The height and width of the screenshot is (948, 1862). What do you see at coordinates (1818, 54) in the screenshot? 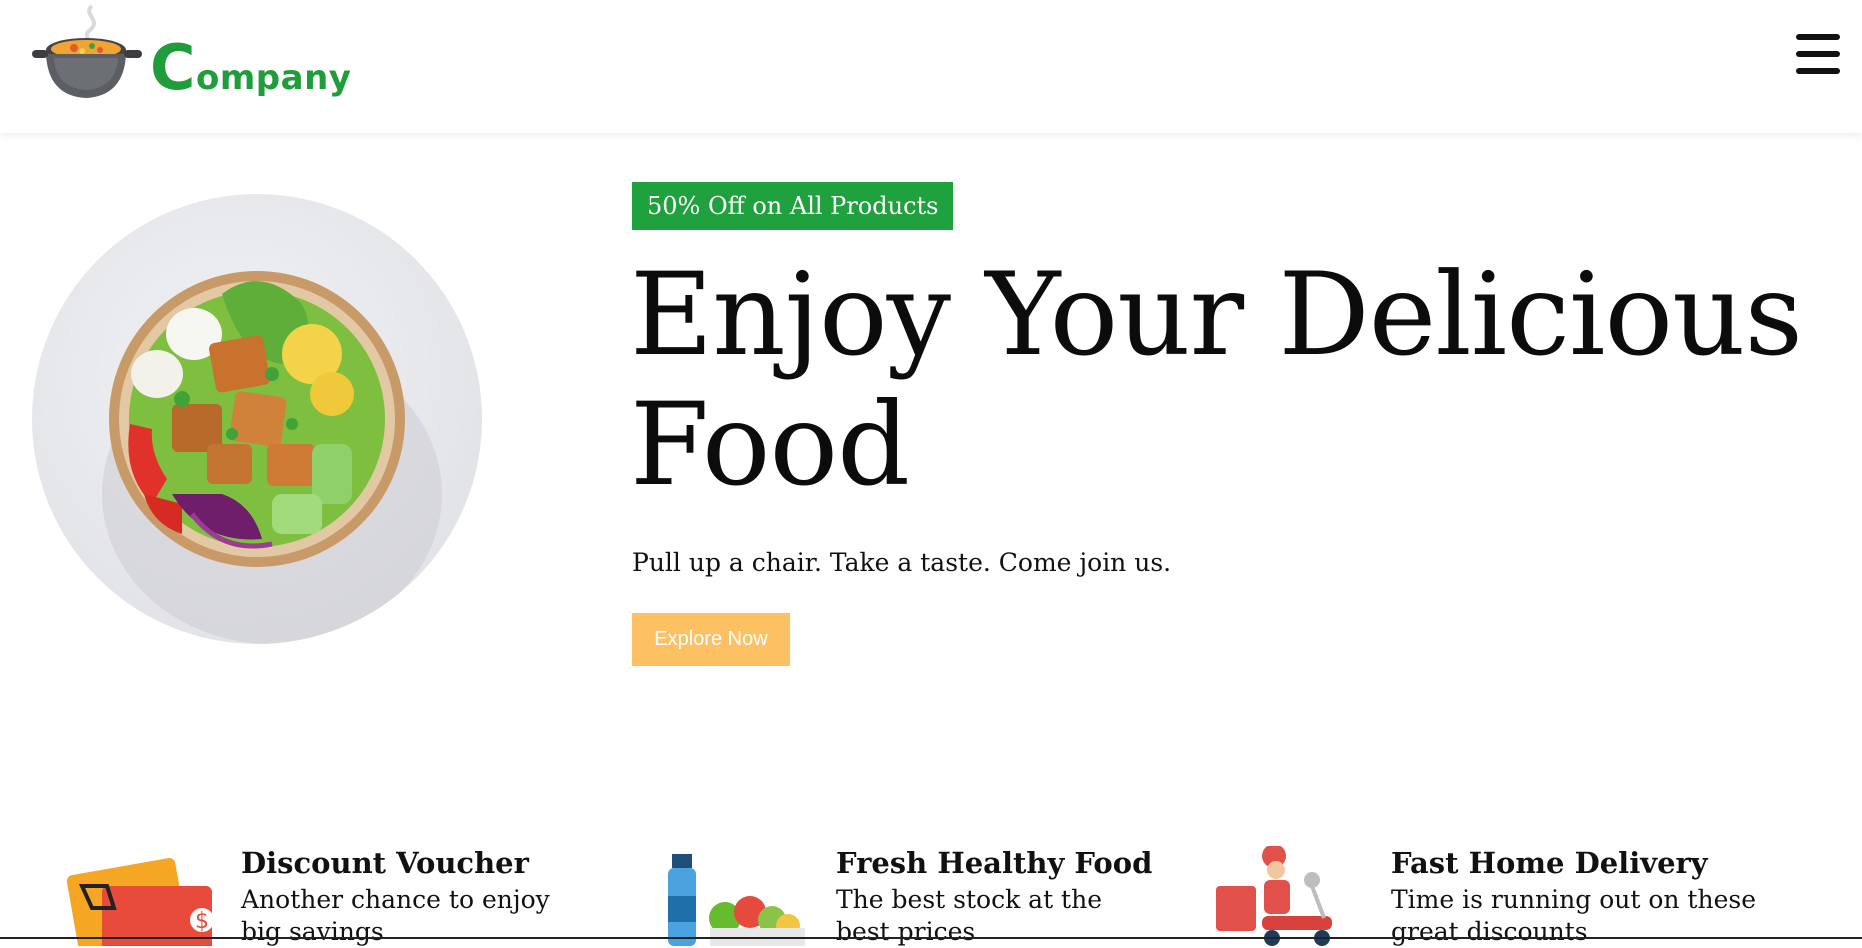
I see `hamburger-menu-icon` at bounding box center [1818, 54].